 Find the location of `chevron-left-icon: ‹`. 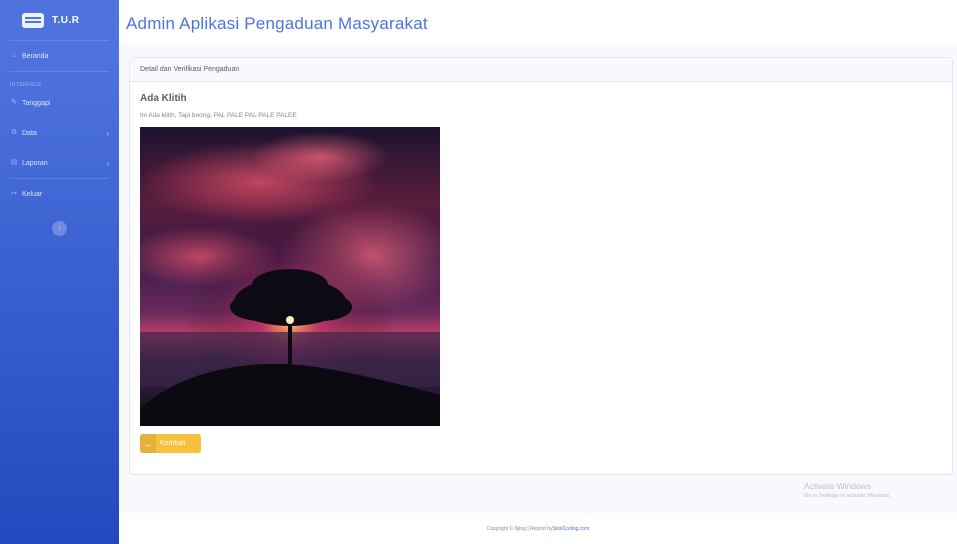

chevron-left-icon: ‹ is located at coordinates (59, 228).